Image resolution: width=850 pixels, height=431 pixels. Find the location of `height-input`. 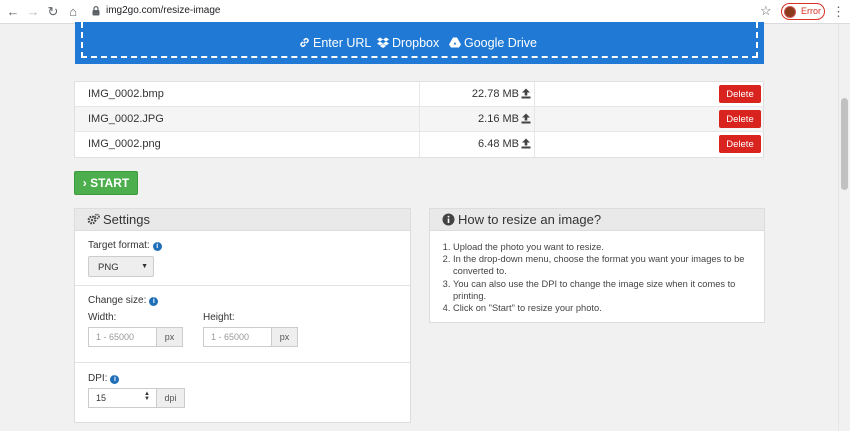

height-input is located at coordinates (237, 337).